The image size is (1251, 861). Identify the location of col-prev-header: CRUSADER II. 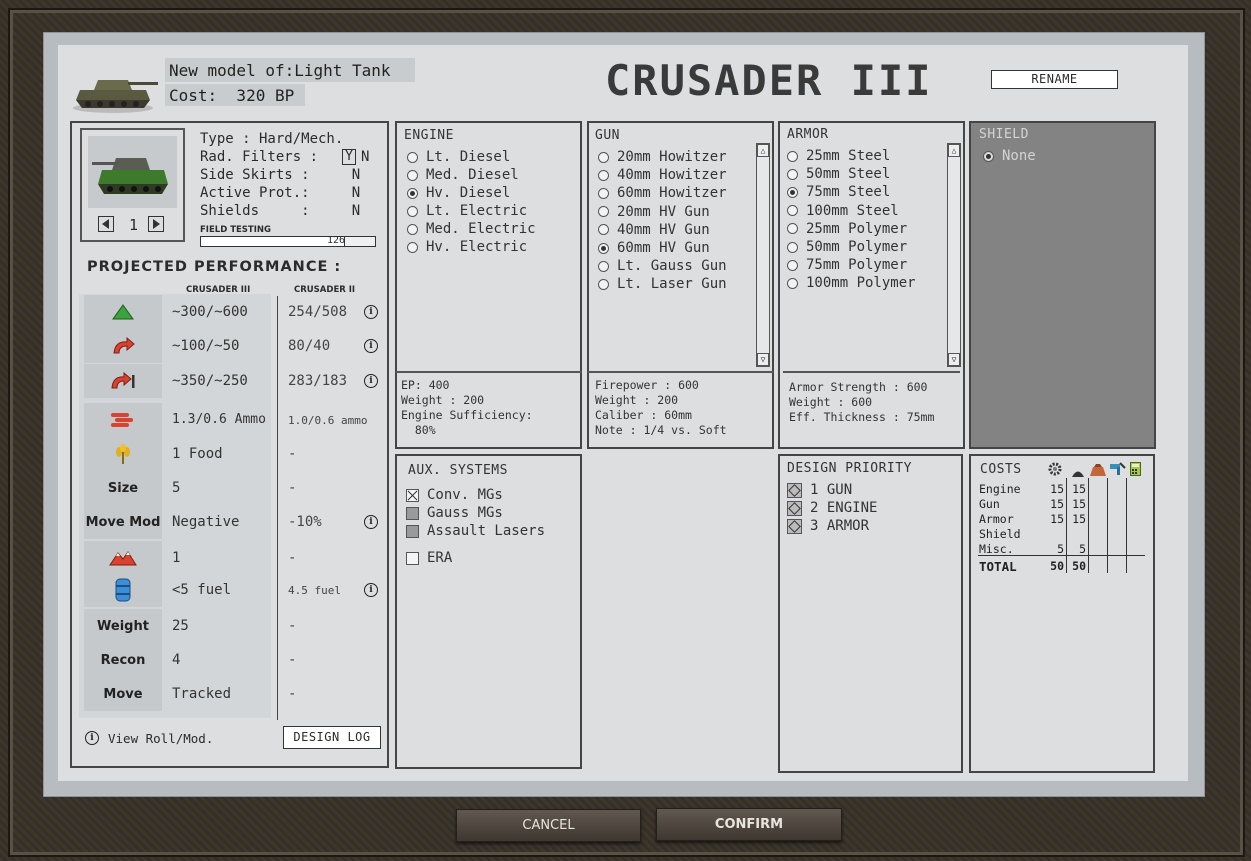
(325, 290).